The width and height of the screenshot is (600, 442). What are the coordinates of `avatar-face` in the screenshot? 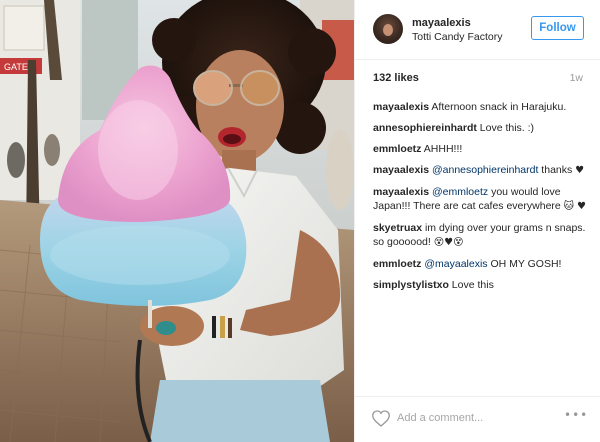 It's located at (388, 30).